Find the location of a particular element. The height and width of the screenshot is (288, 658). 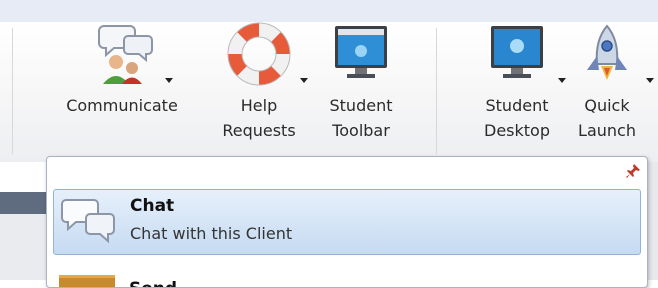

background-panel is located at coordinates (23, 221).